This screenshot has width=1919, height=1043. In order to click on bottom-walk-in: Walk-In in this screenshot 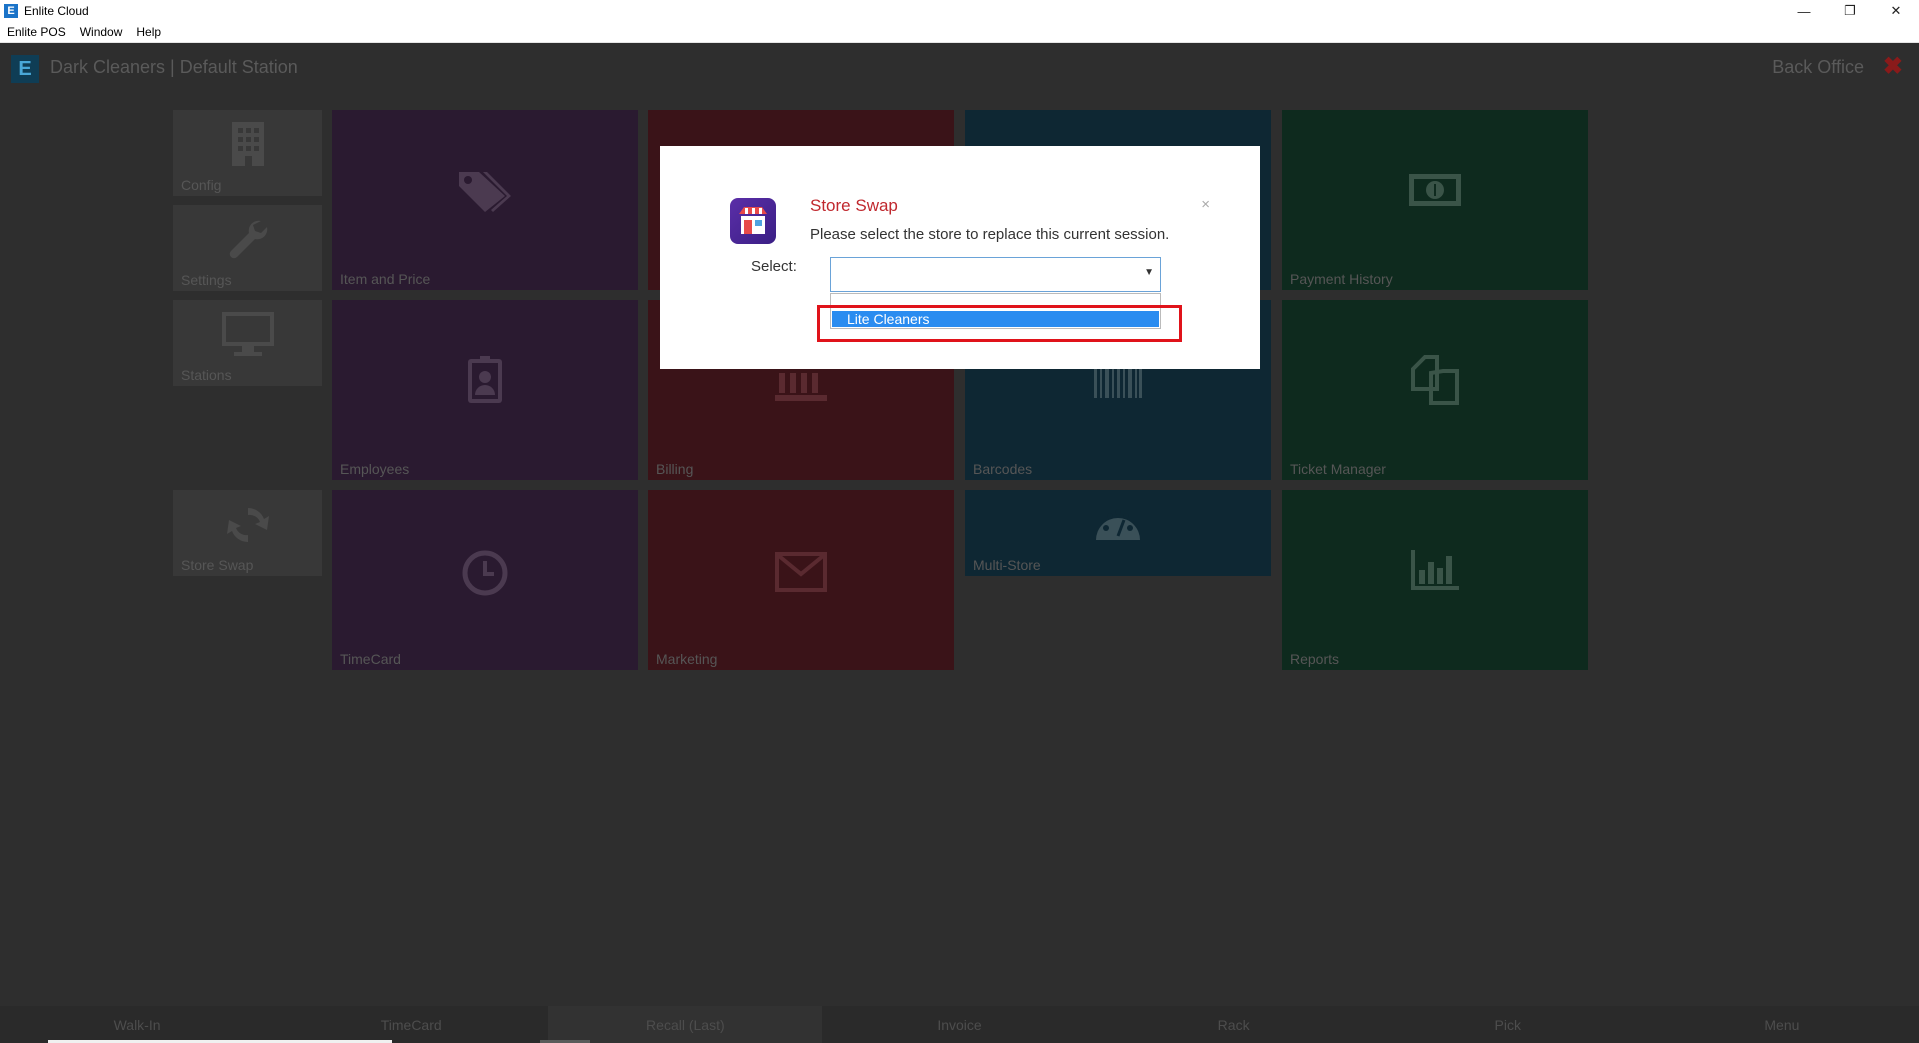, I will do `click(137, 1024)`.